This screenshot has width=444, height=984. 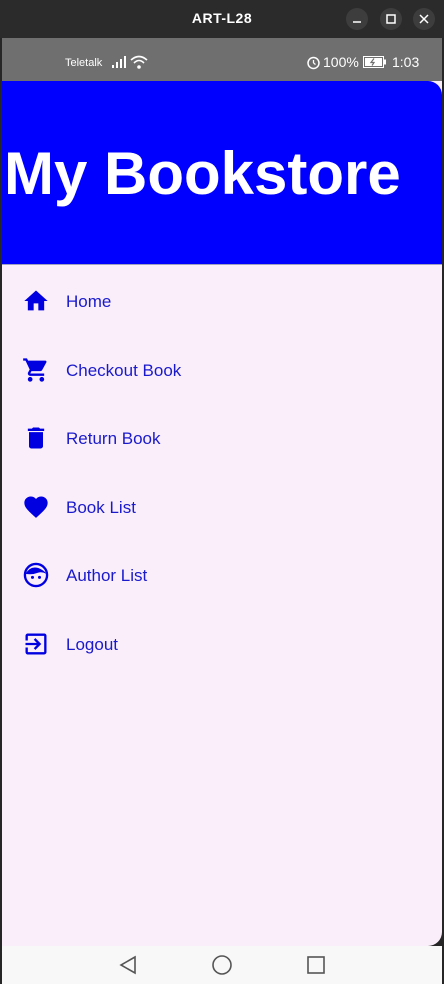 What do you see at coordinates (36, 644) in the screenshot?
I see `logout-icon` at bounding box center [36, 644].